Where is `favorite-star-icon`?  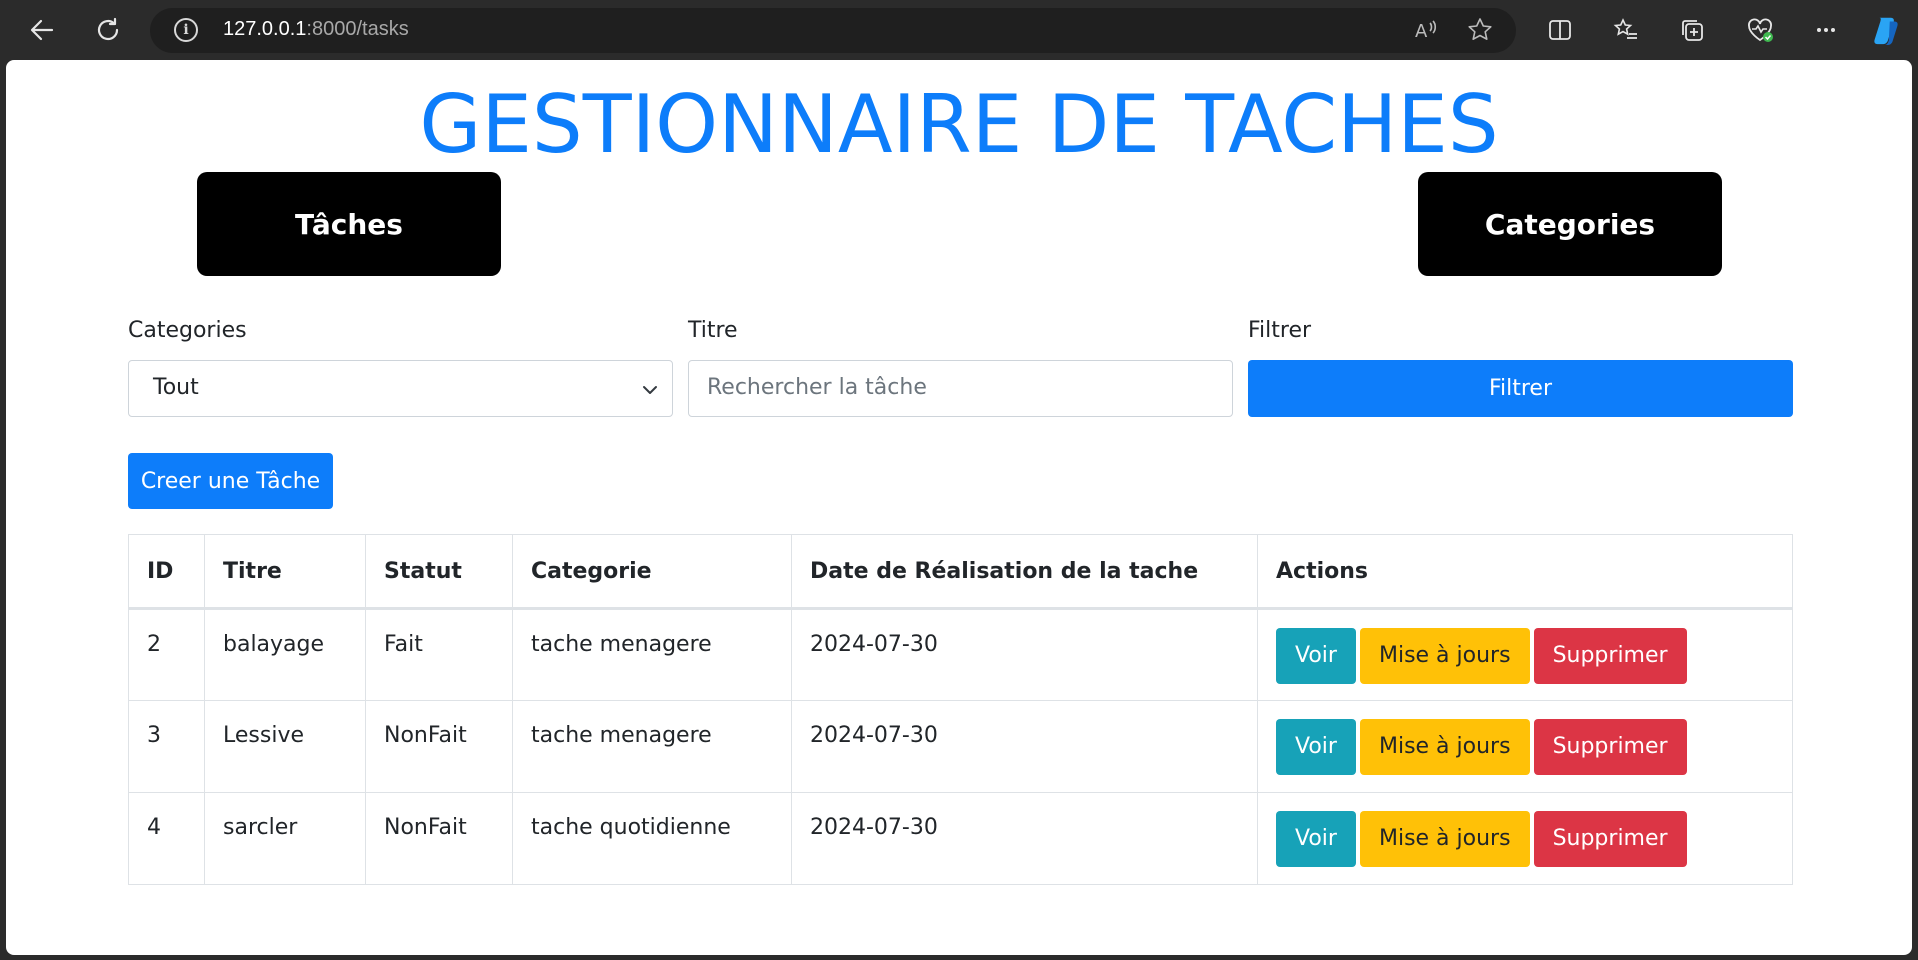 favorite-star-icon is located at coordinates (1480, 30).